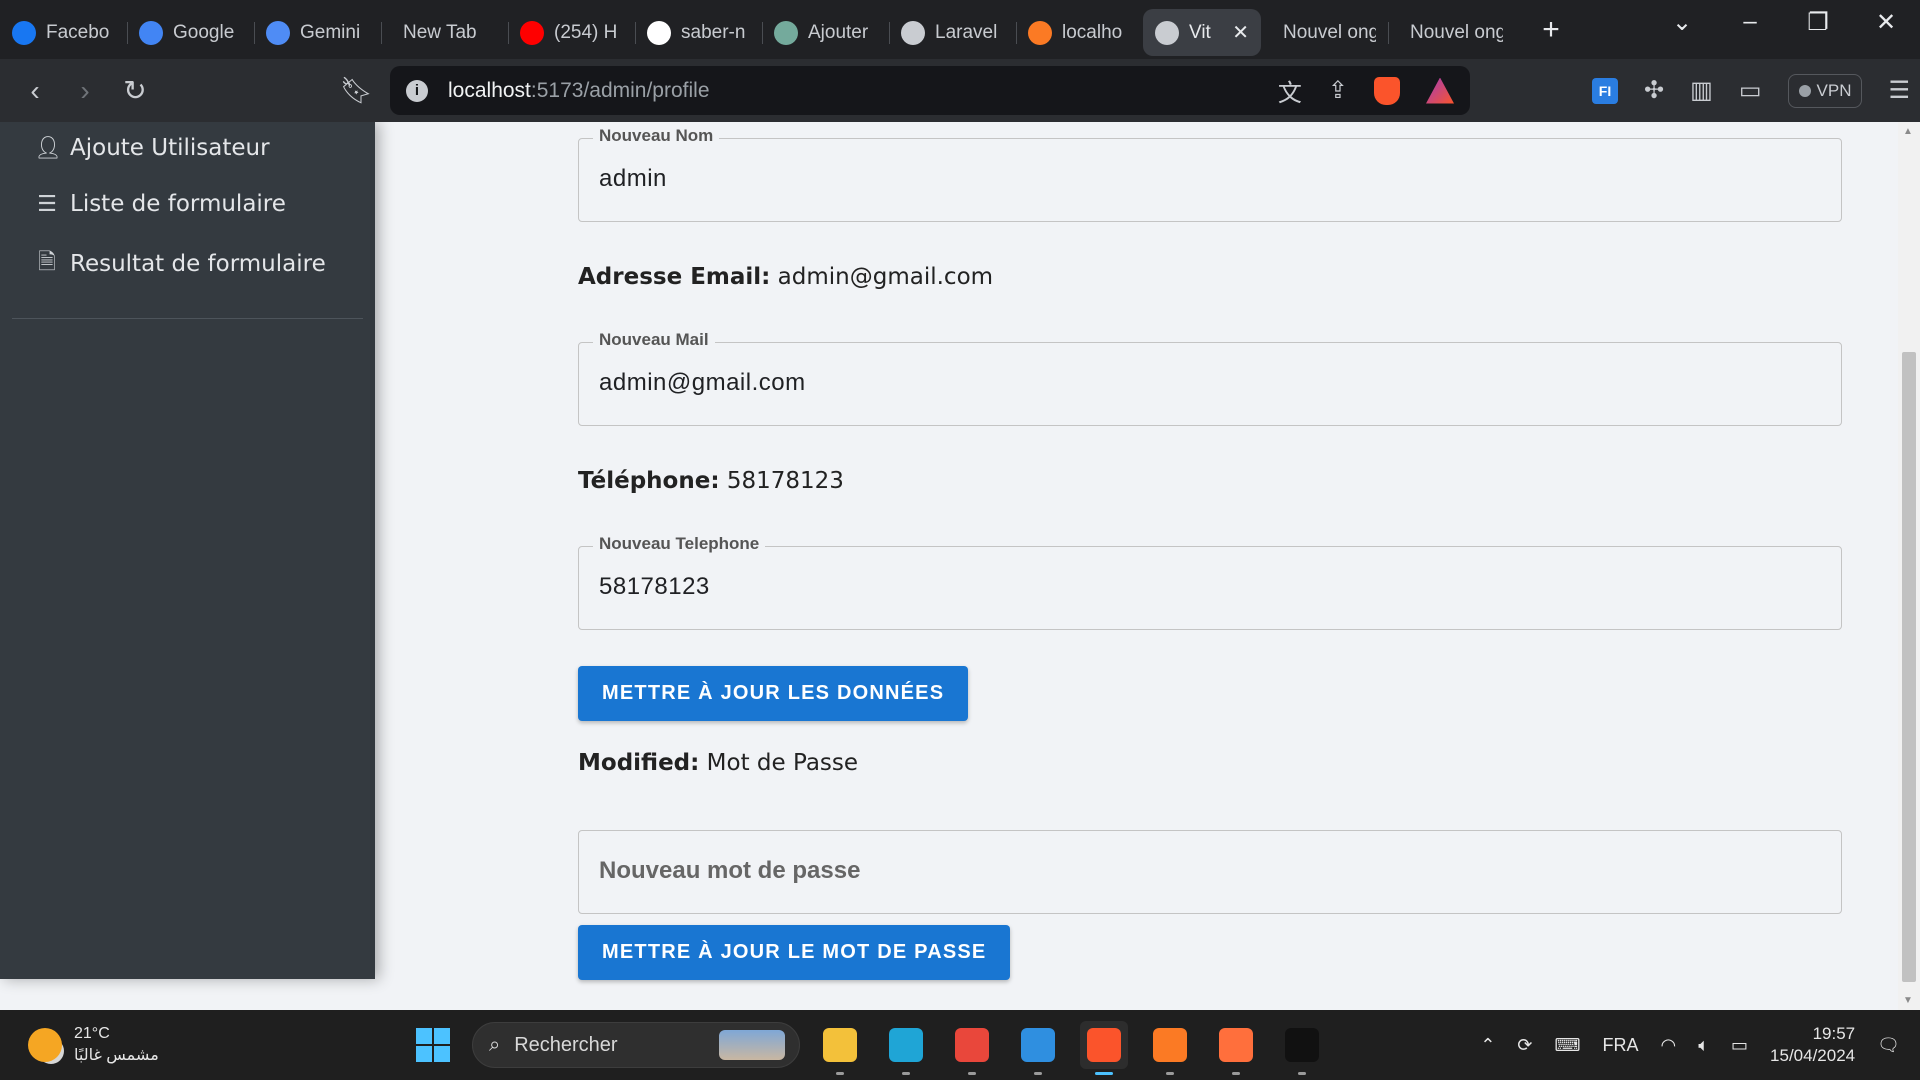  I want to click on browser-tab: Google, so click(190, 32).